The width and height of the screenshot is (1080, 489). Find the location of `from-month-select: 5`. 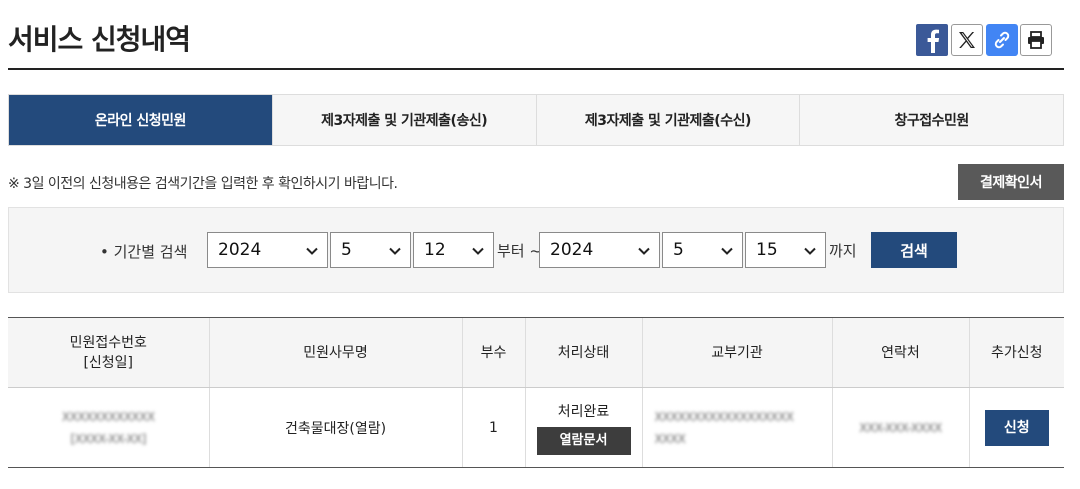

from-month-select: 5 is located at coordinates (370, 250).